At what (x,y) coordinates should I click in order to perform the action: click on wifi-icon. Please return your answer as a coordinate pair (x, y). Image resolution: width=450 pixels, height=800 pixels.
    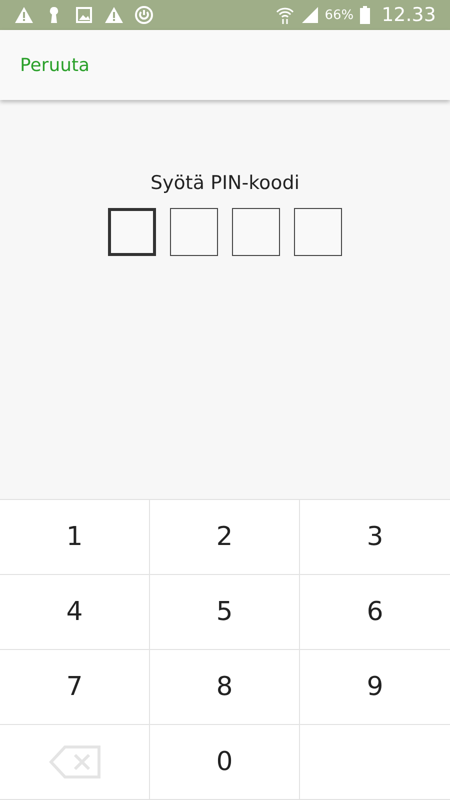
    Looking at the image, I should click on (284, 15).